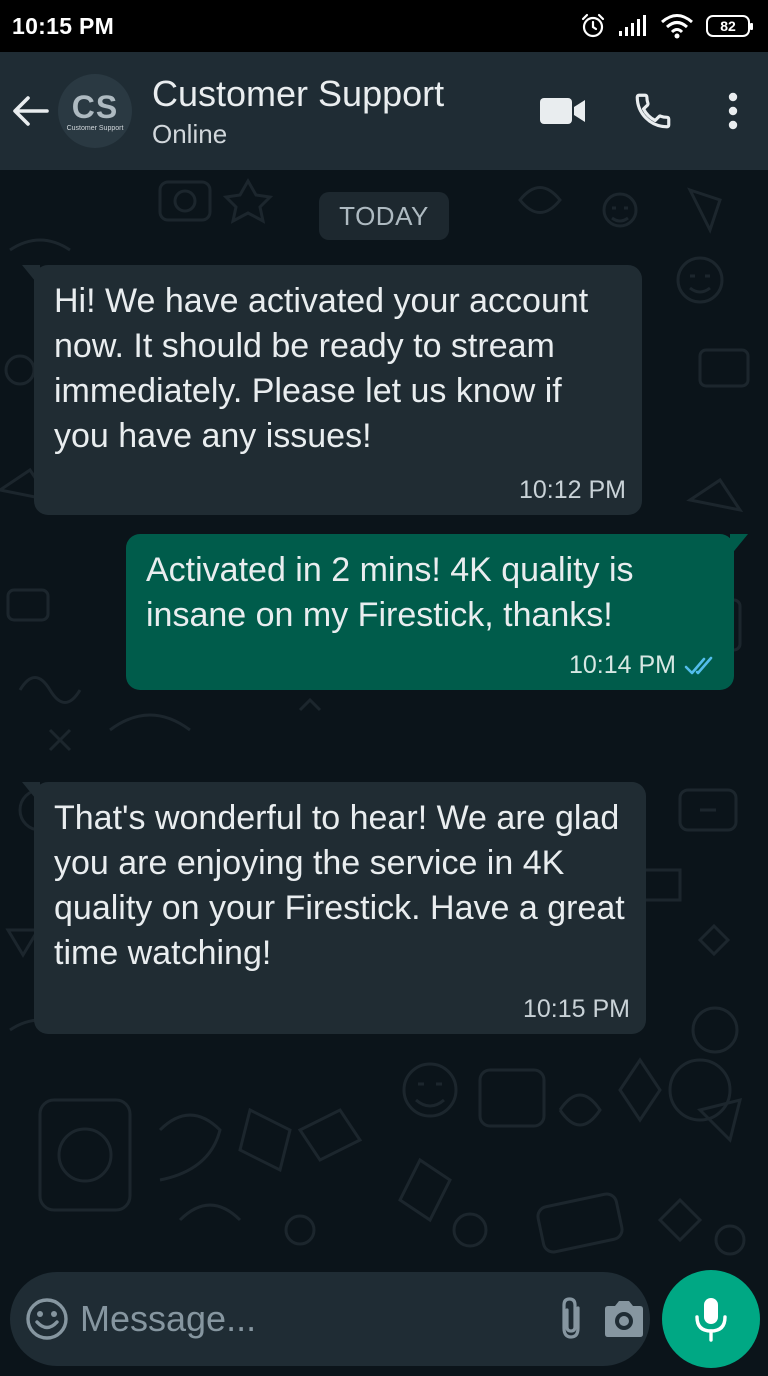 This screenshot has width=768, height=1376. Describe the element at coordinates (298, 93) in the screenshot. I see `contact-name: Customer Support` at that location.